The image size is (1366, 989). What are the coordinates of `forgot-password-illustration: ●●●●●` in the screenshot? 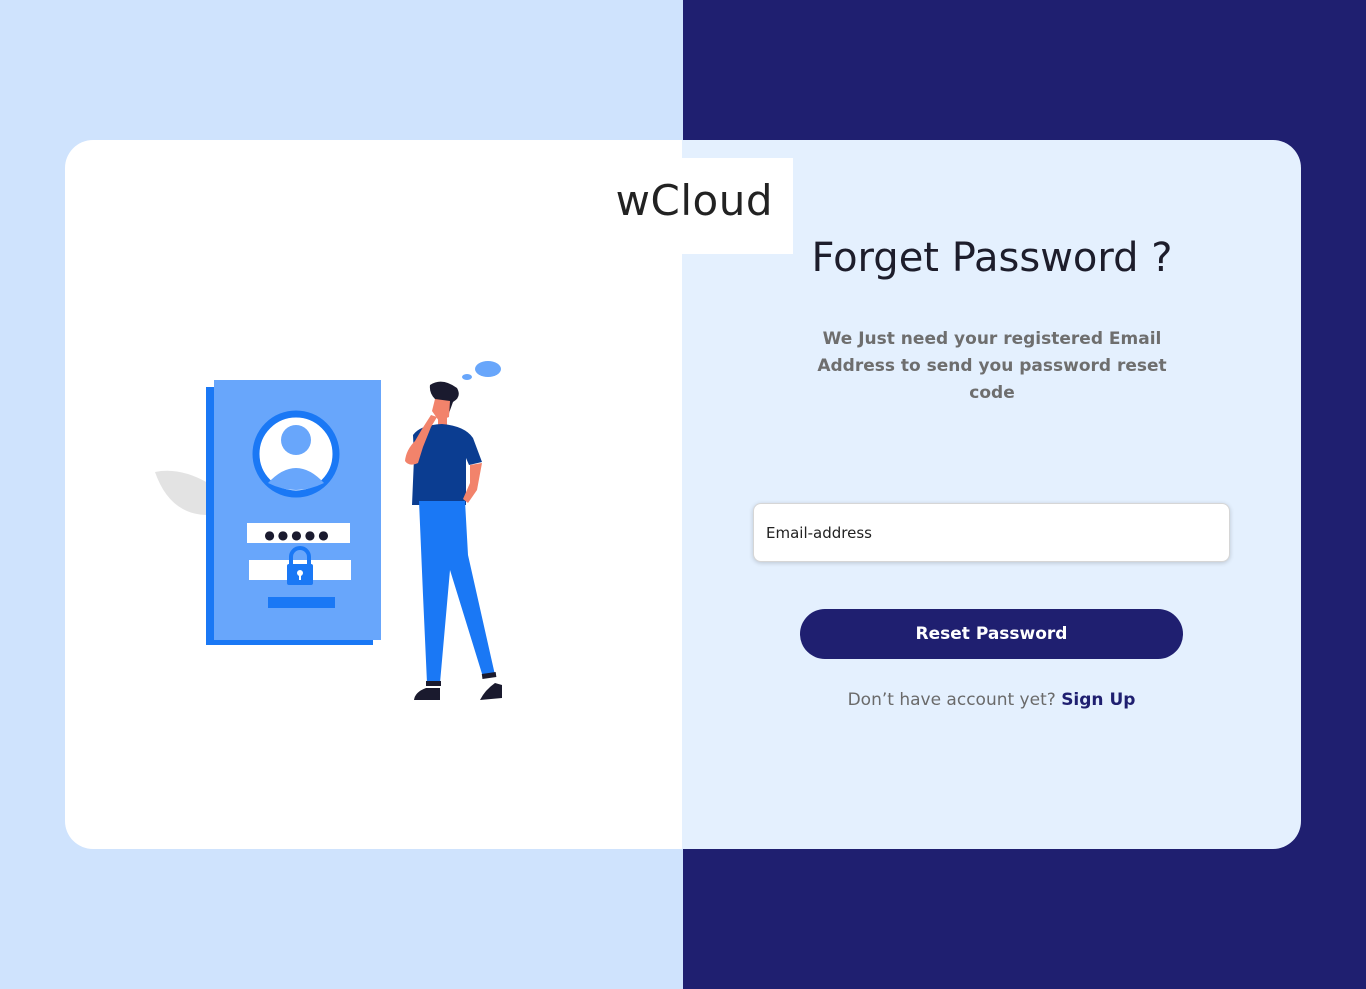 It's located at (330, 535).